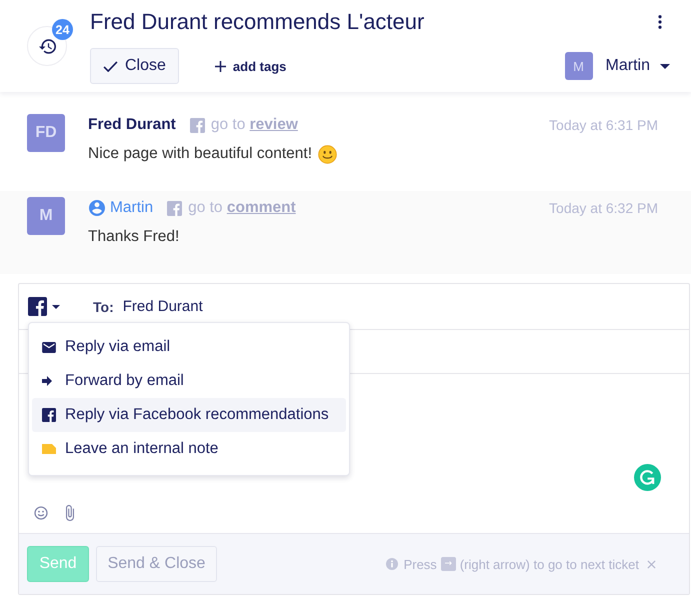 Image resolution: width=691 pixels, height=602 pixels. What do you see at coordinates (70, 512) in the screenshot?
I see `paperclip-icon` at bounding box center [70, 512].